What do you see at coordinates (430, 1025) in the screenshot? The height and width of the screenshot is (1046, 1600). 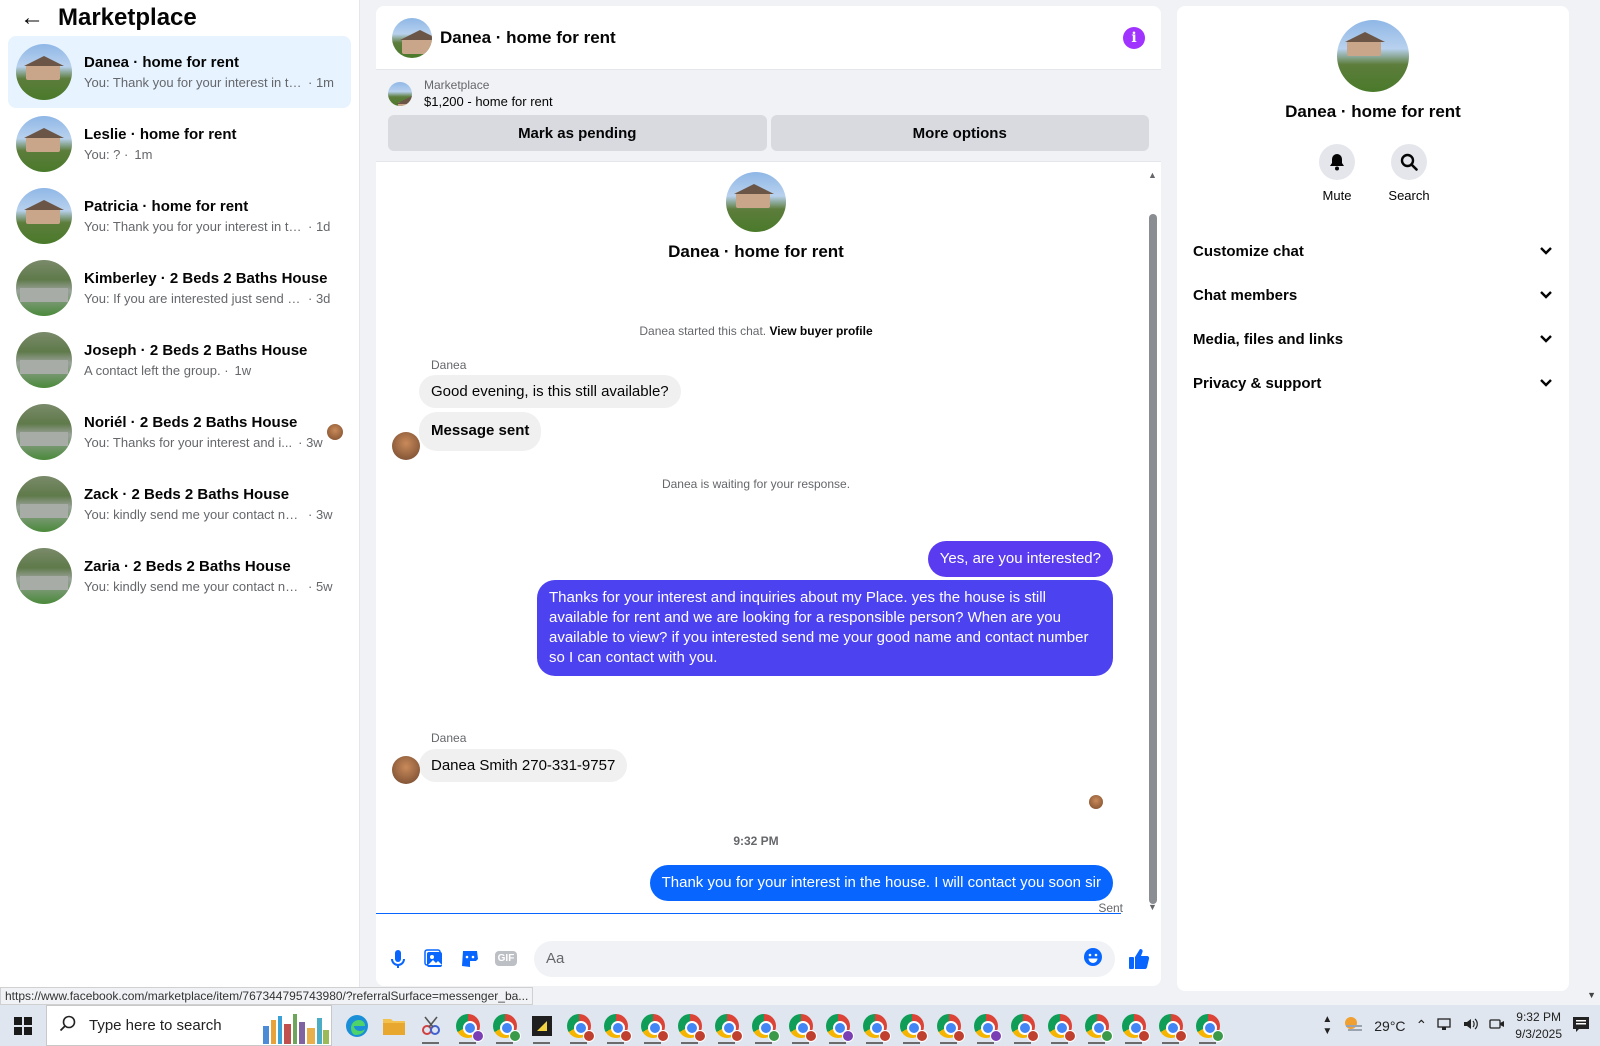 I see `taskbar-snipping-tool-icon` at bounding box center [430, 1025].